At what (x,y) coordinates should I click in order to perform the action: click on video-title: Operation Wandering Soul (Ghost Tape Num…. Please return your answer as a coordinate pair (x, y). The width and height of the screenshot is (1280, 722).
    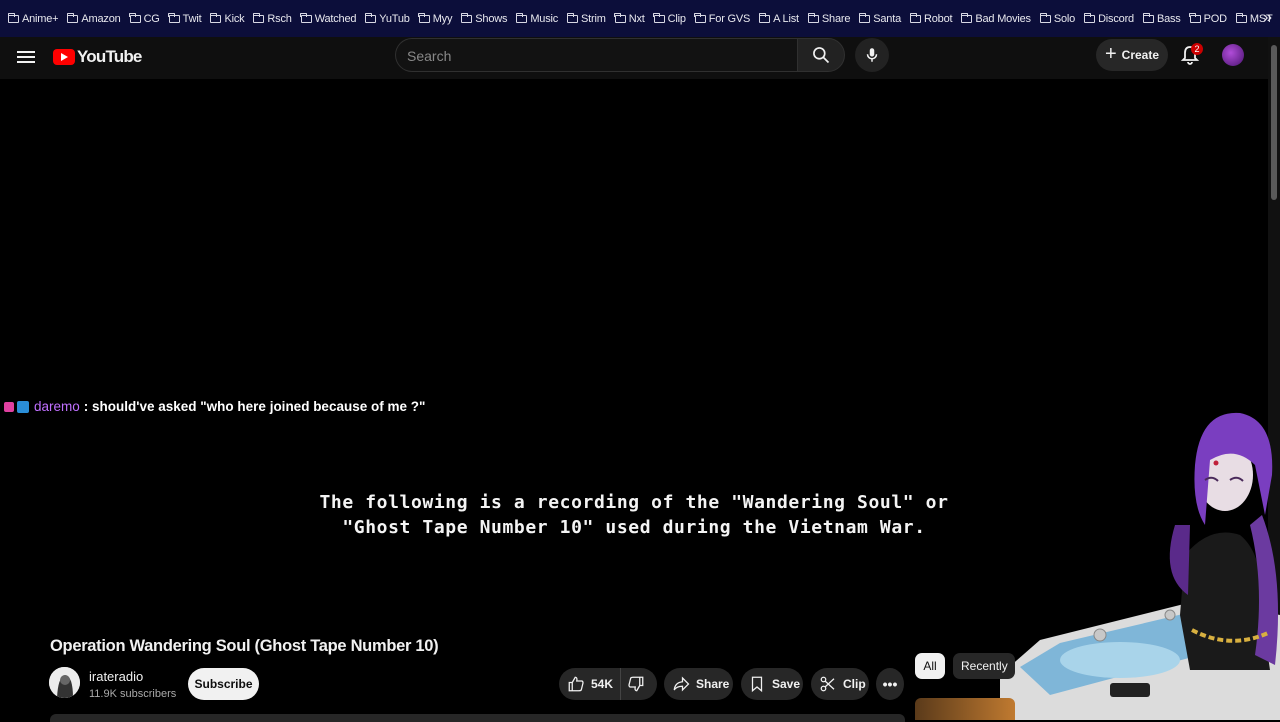
    Looking at the image, I should click on (244, 646).